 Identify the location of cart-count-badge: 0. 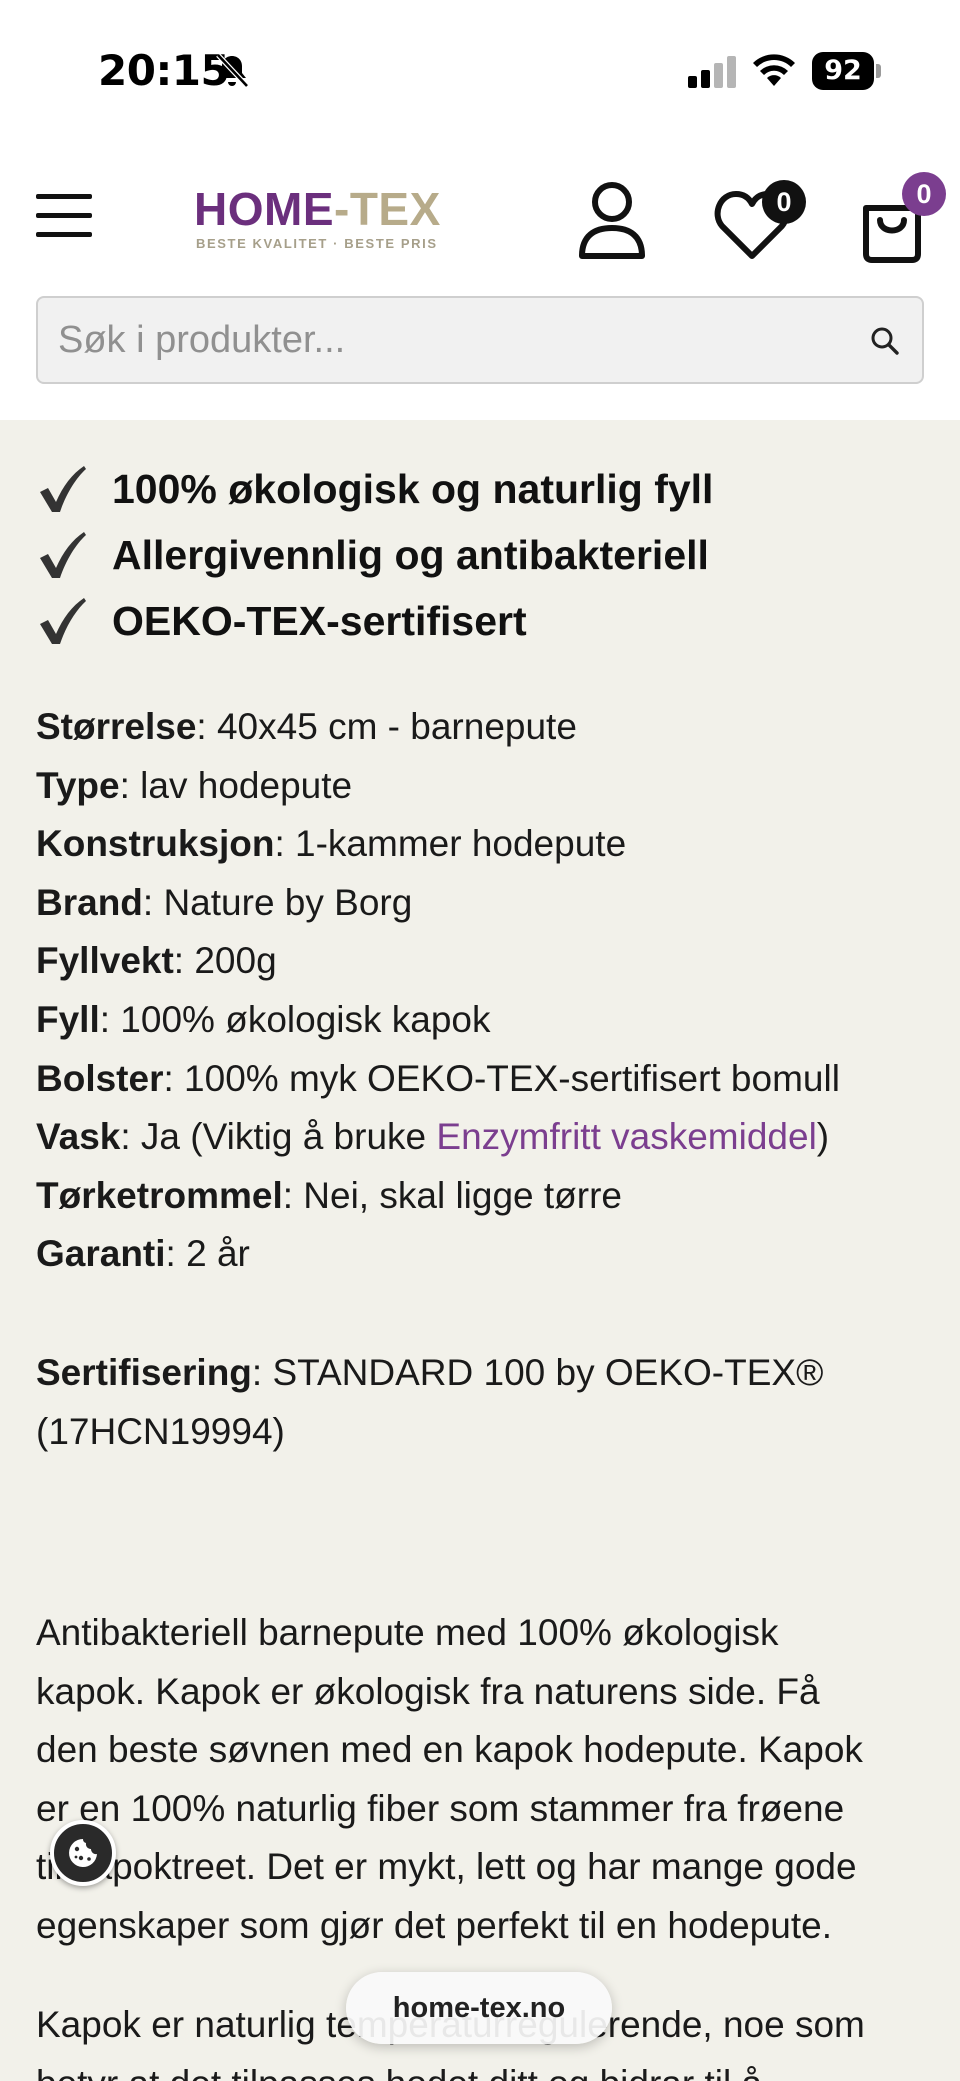
(924, 194).